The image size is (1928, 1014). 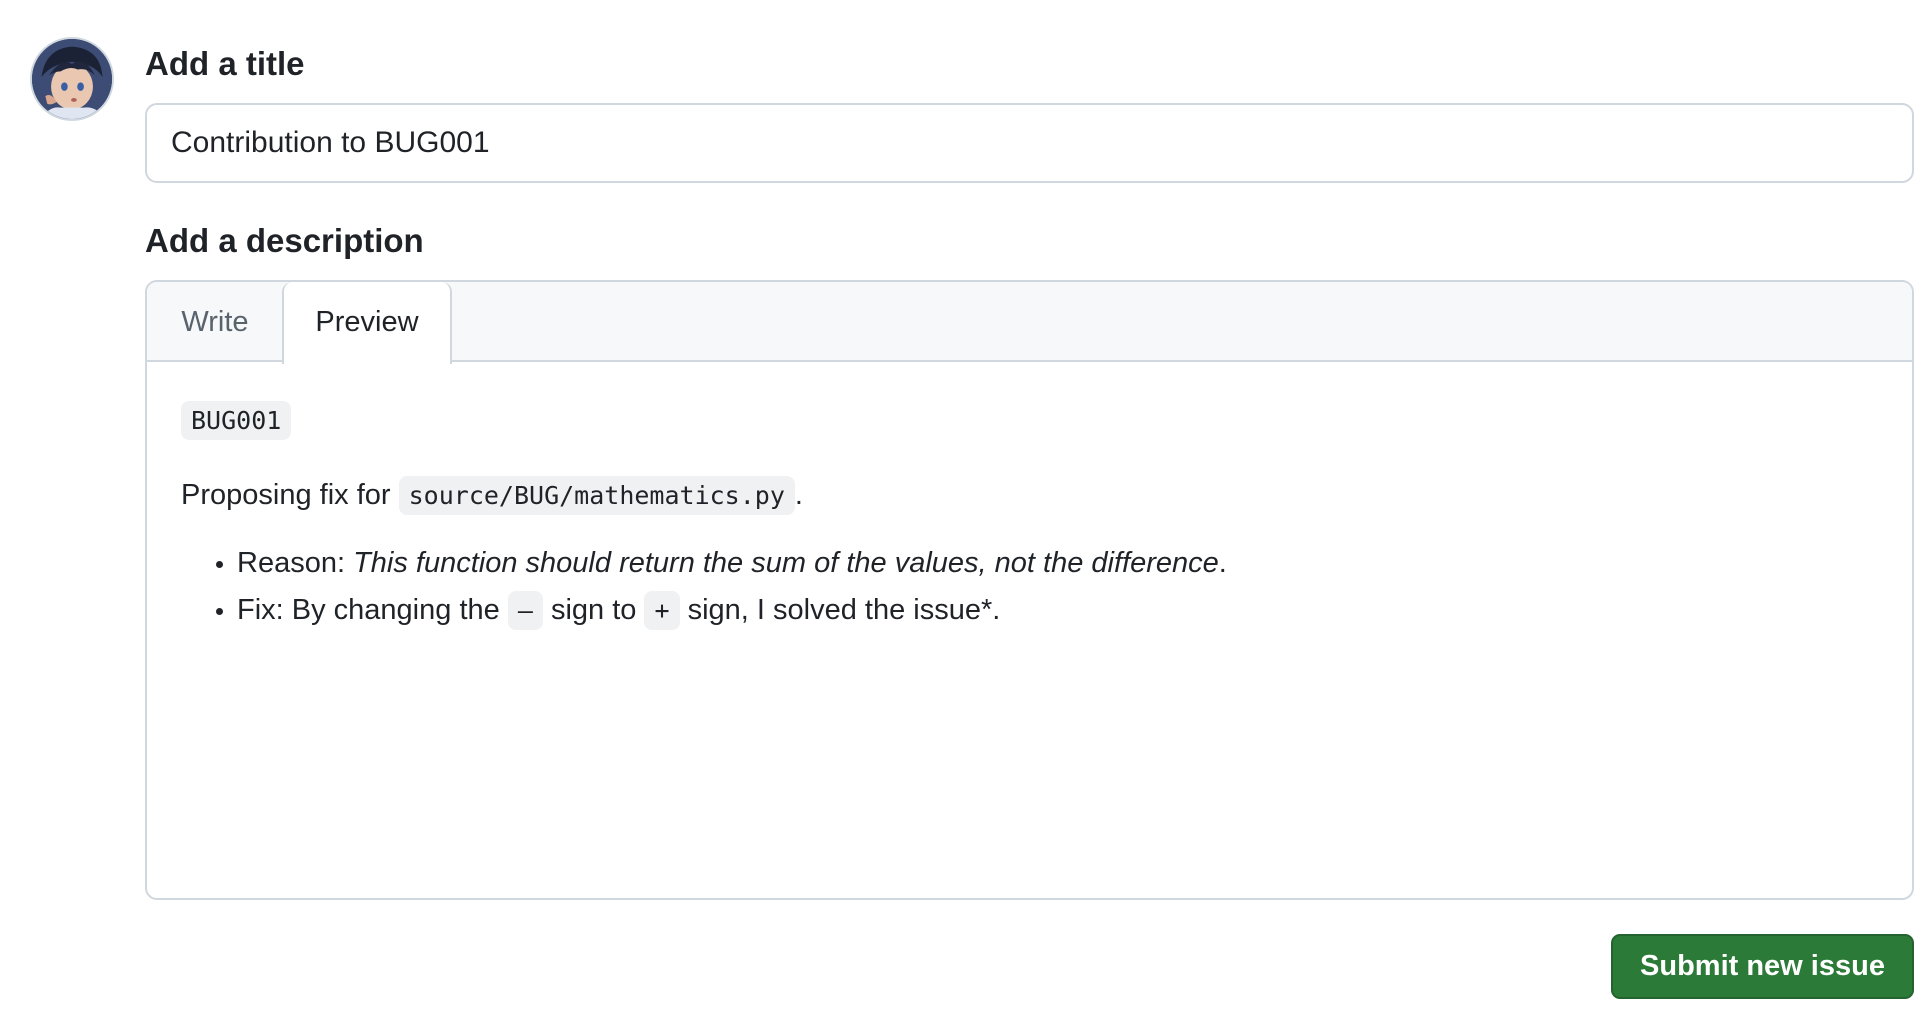 I want to click on avatar-image-icon, so click(x=72, y=79).